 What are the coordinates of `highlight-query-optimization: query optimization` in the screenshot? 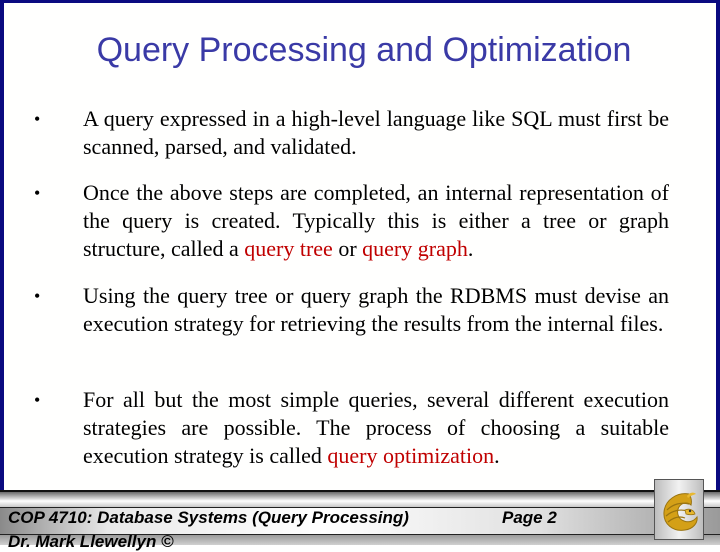 It's located at (411, 455).